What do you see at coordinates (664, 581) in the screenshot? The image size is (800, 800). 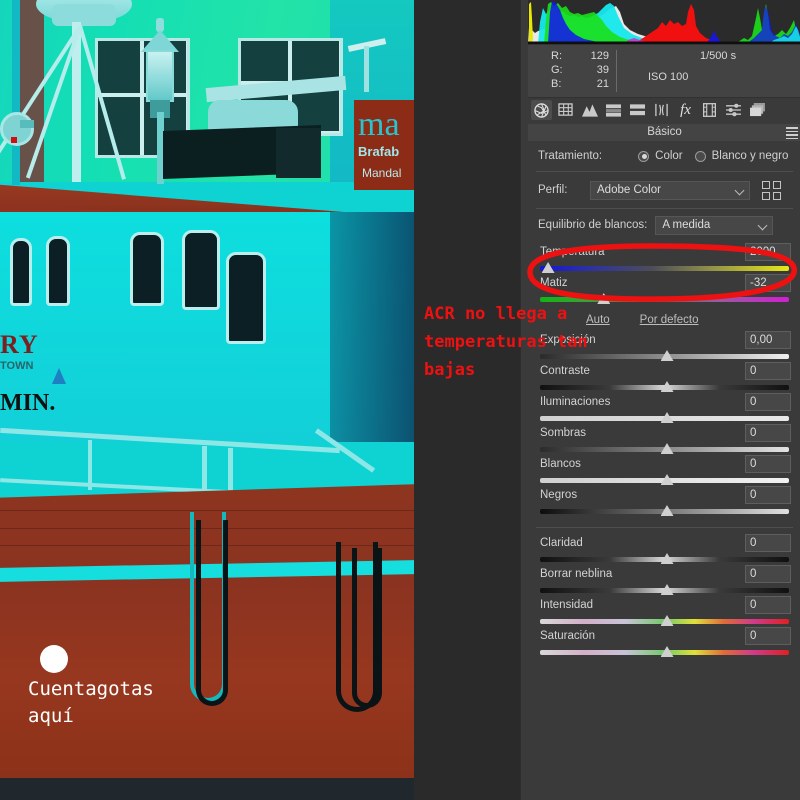 I see `presence-slider-row: Borrar neblina 0` at bounding box center [664, 581].